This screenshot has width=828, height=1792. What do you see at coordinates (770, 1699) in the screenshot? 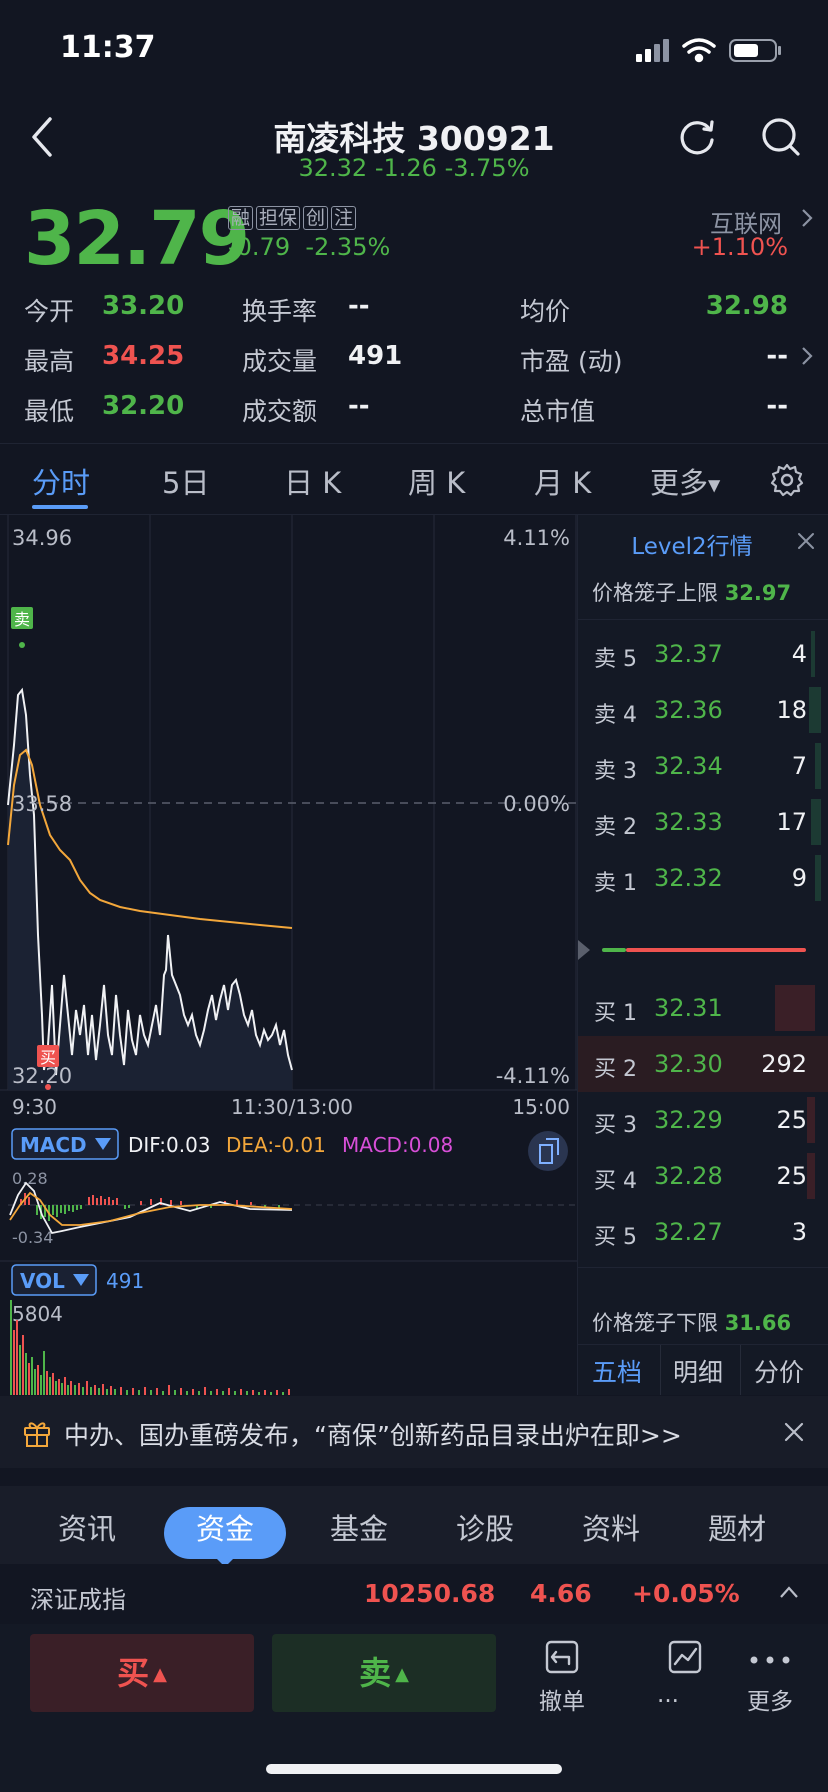
I see `more-label: 更多` at bounding box center [770, 1699].